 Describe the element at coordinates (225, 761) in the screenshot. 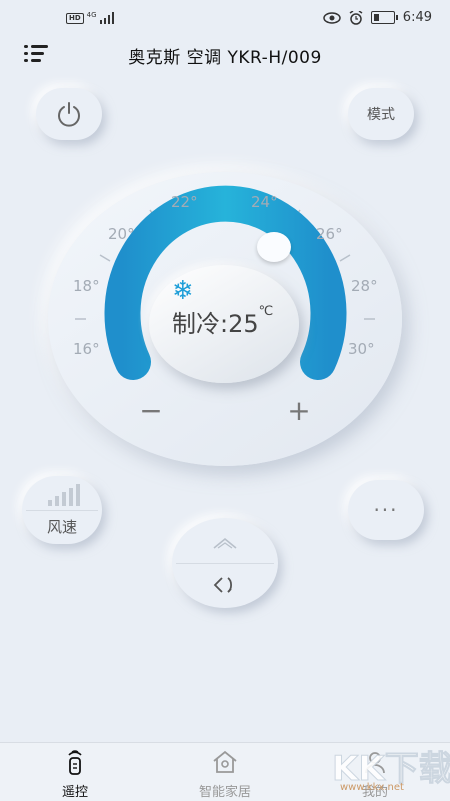

I see `home-icon` at that location.